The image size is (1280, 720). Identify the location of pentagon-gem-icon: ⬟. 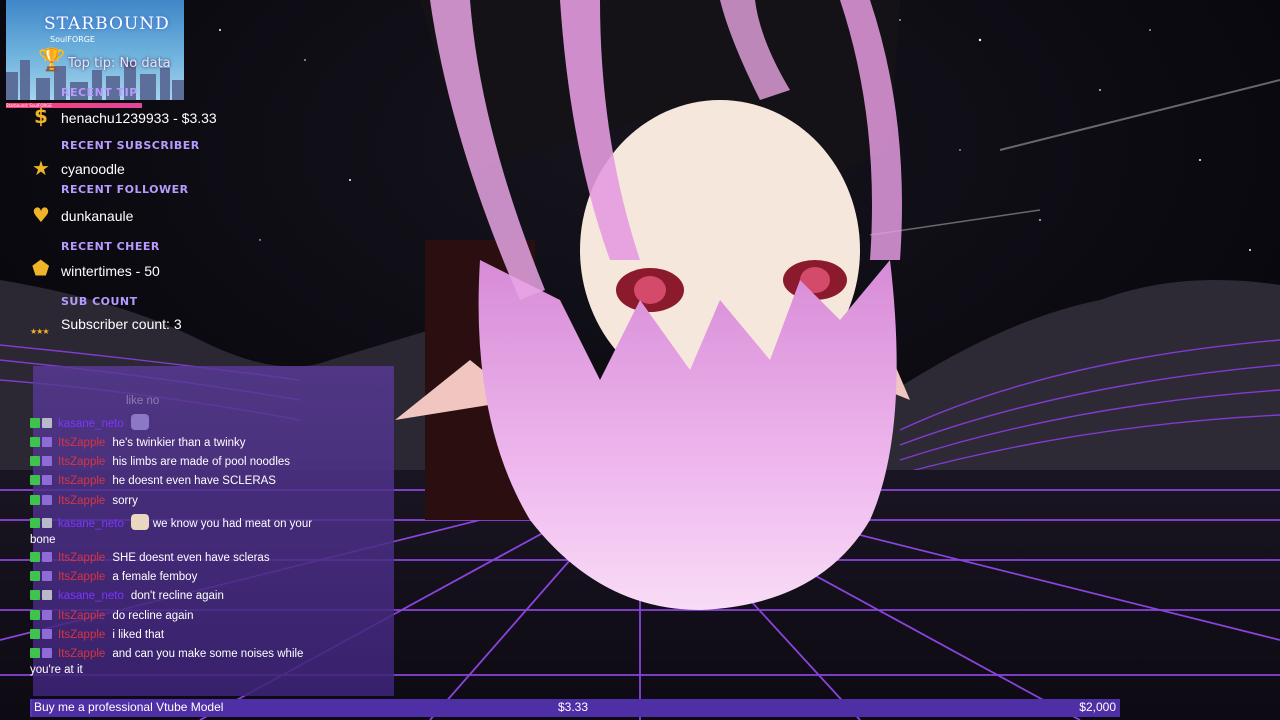
(41, 268).